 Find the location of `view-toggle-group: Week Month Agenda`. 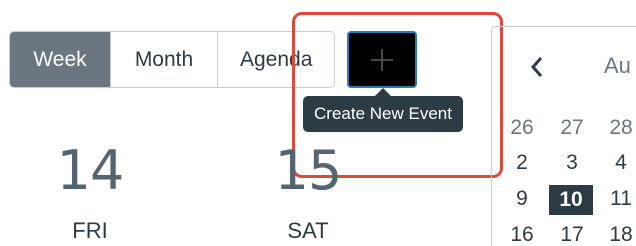

view-toggle-group: Week Month Agenda is located at coordinates (172, 59).